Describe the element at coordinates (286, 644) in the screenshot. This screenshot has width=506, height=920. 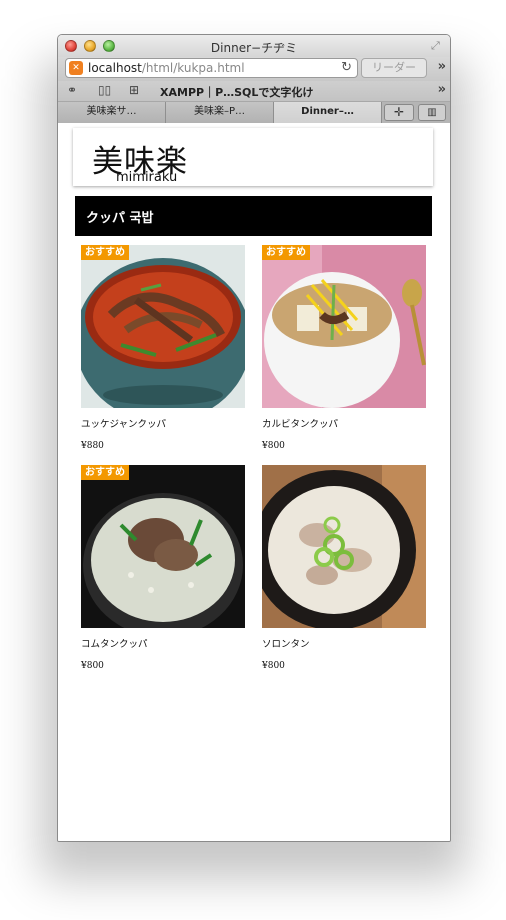
I see `item-name: ソロンタン` at that location.